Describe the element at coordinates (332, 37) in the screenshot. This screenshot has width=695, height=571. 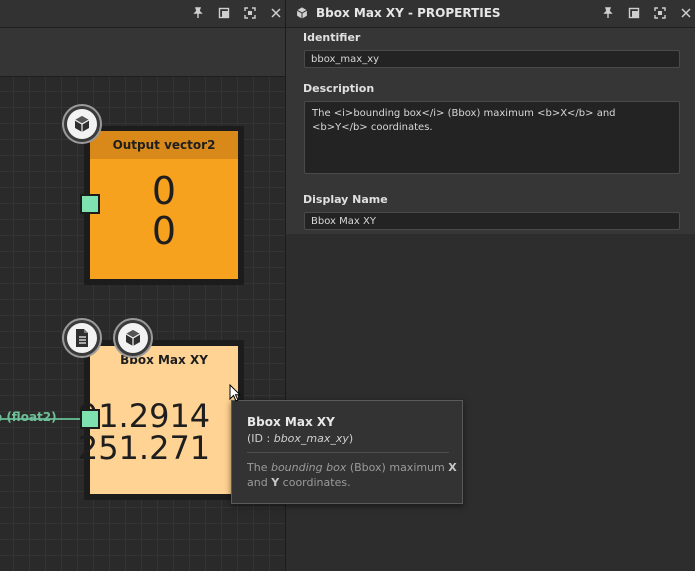
I see `identifier-label: Identifier` at that location.